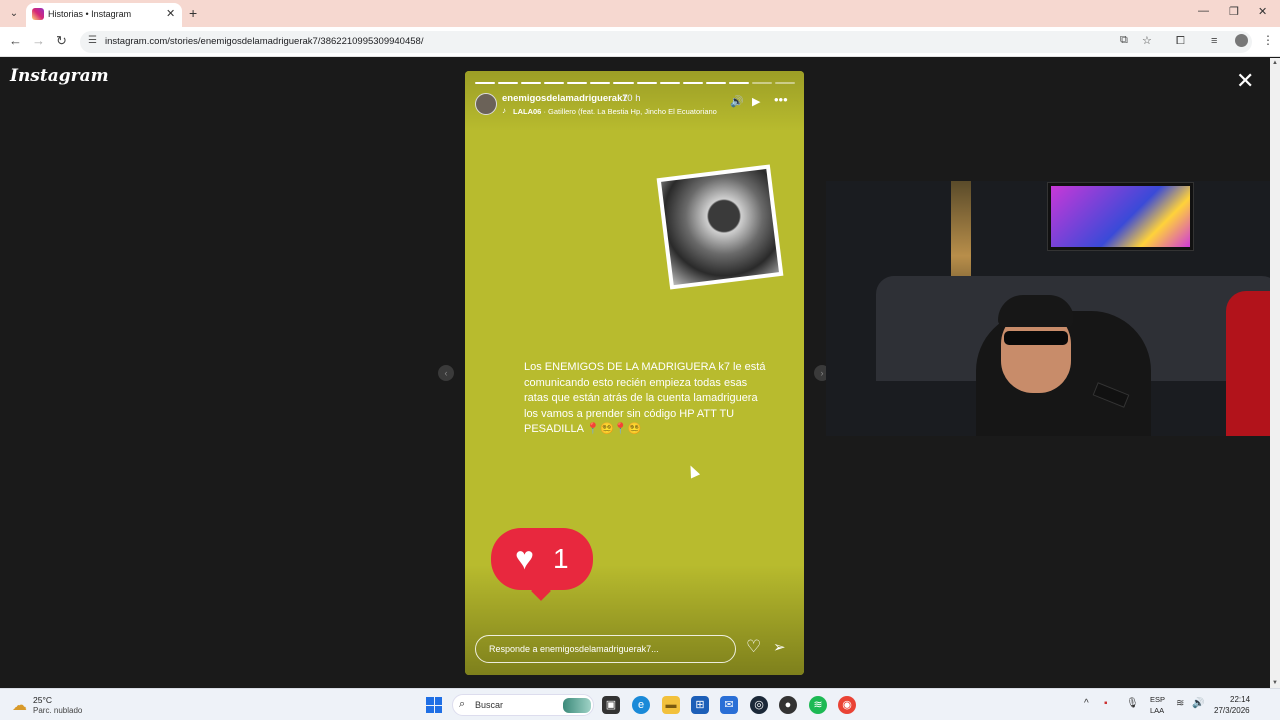  Describe the element at coordinates (1036, 338) in the screenshot. I see `webcam-glasses` at that location.